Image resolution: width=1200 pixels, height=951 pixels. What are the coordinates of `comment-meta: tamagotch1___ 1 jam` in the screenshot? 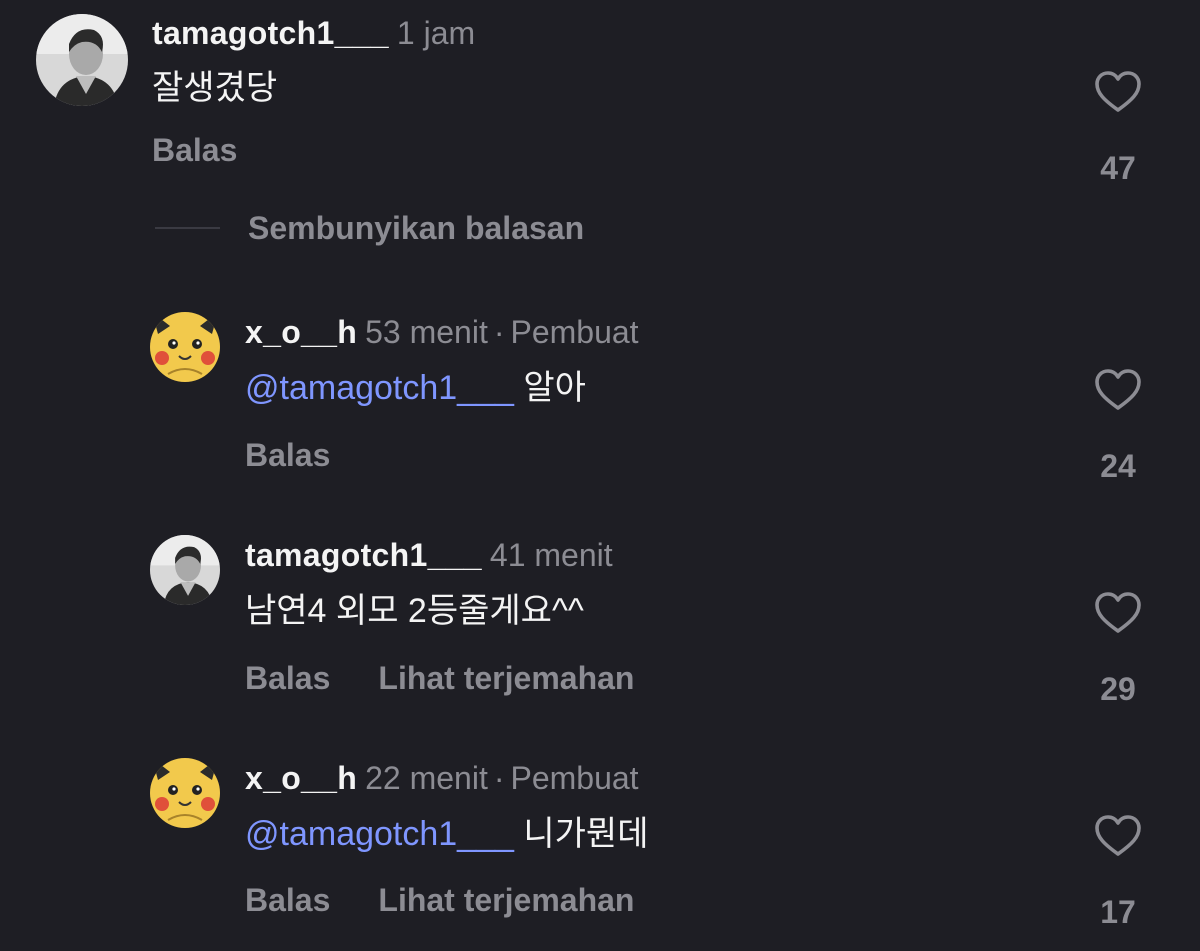 It's located at (313, 33).